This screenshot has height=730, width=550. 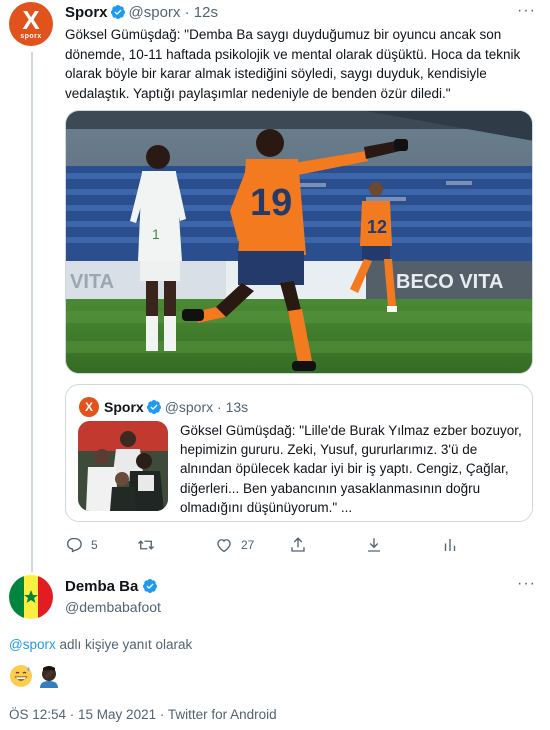 I want to click on background-player-number: 12, so click(x=377, y=227).